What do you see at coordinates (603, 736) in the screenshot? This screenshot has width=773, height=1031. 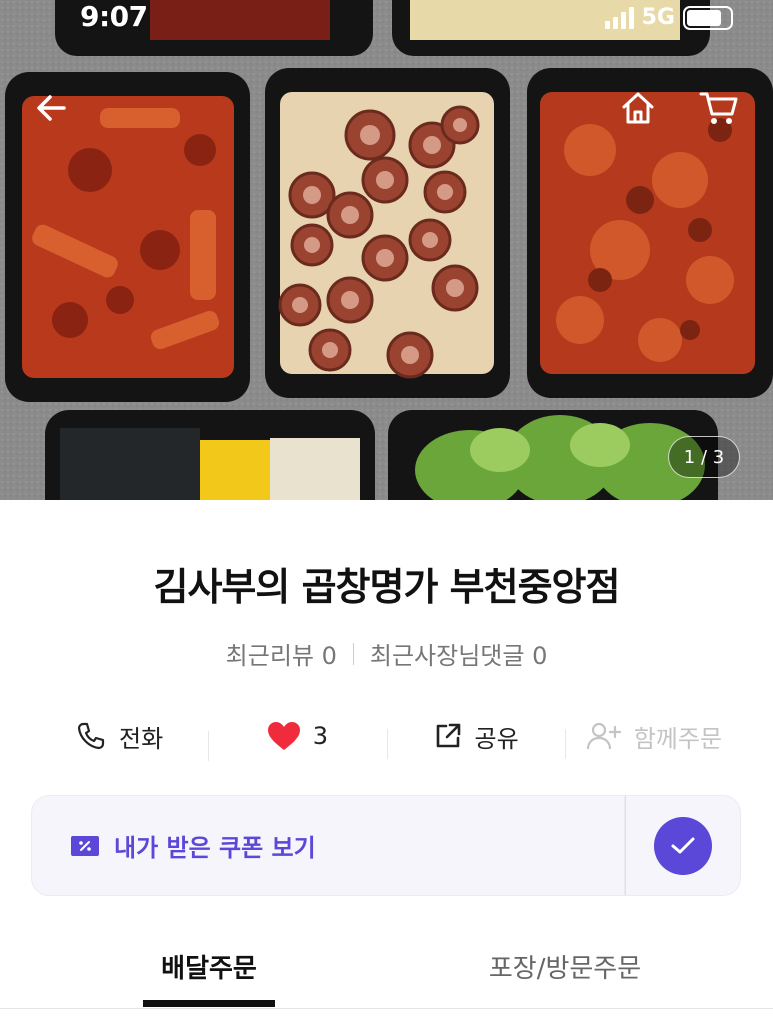 I see `add-person-icon` at bounding box center [603, 736].